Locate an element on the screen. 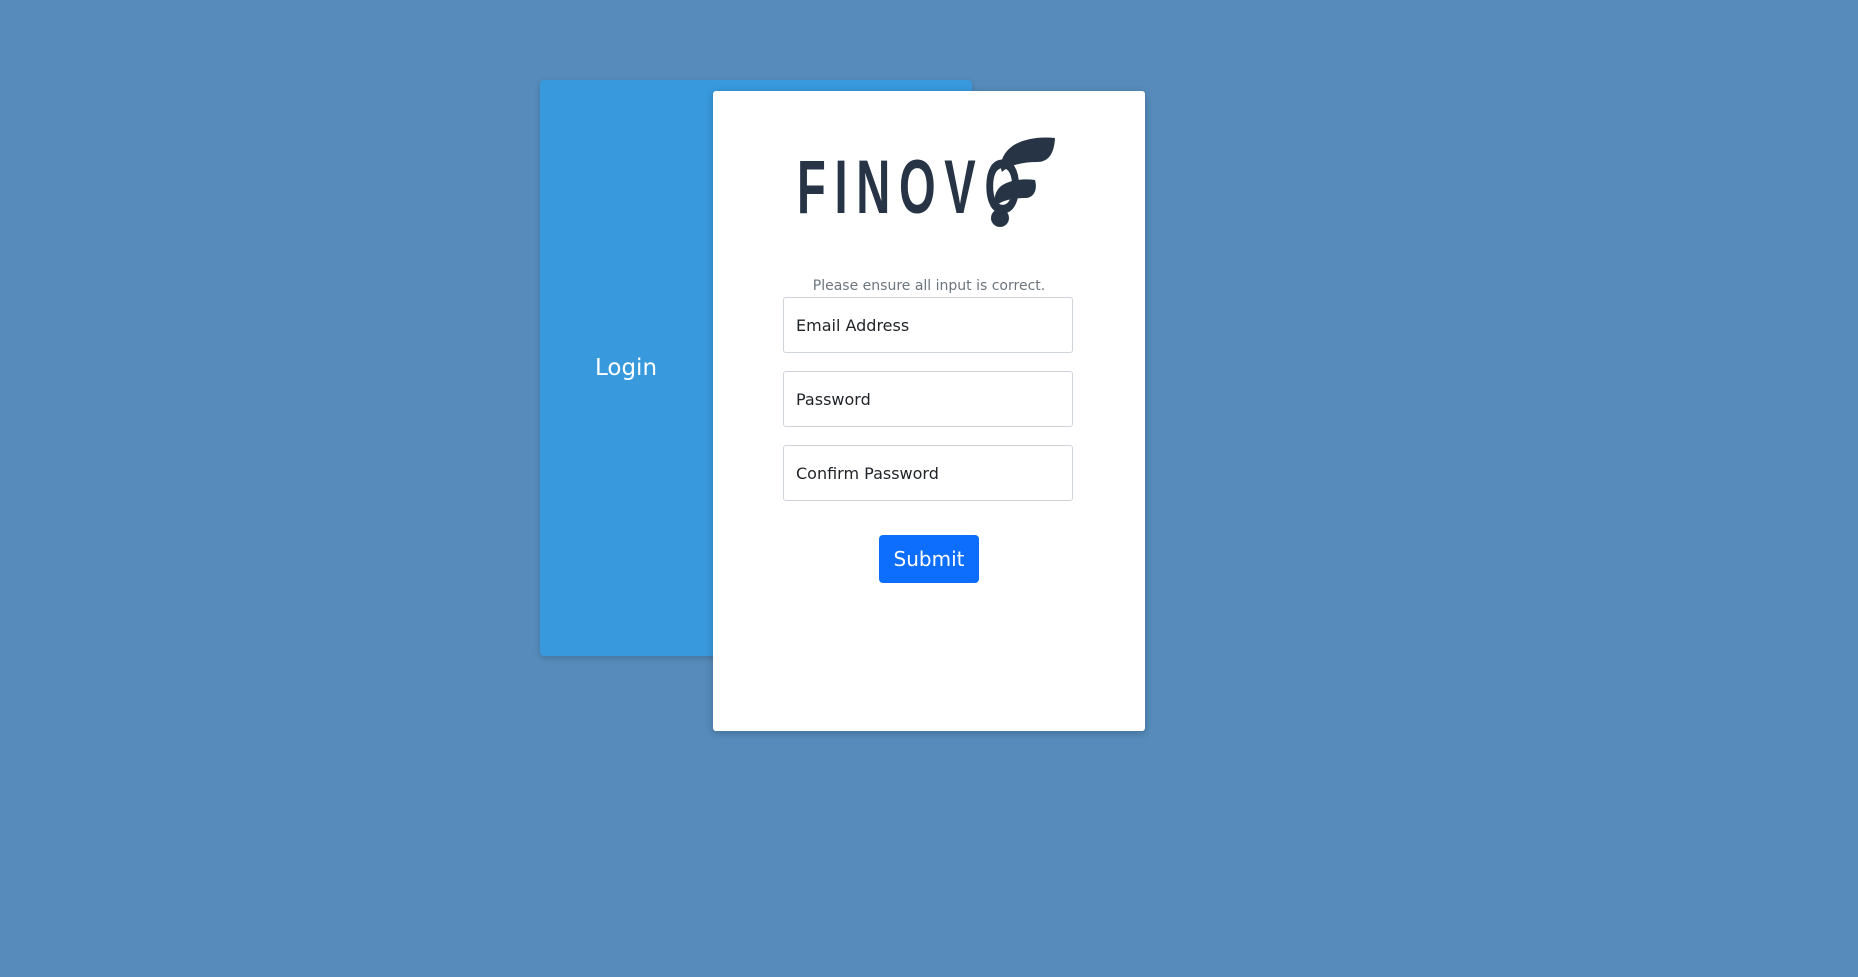  login-tab: Login is located at coordinates (626, 368).